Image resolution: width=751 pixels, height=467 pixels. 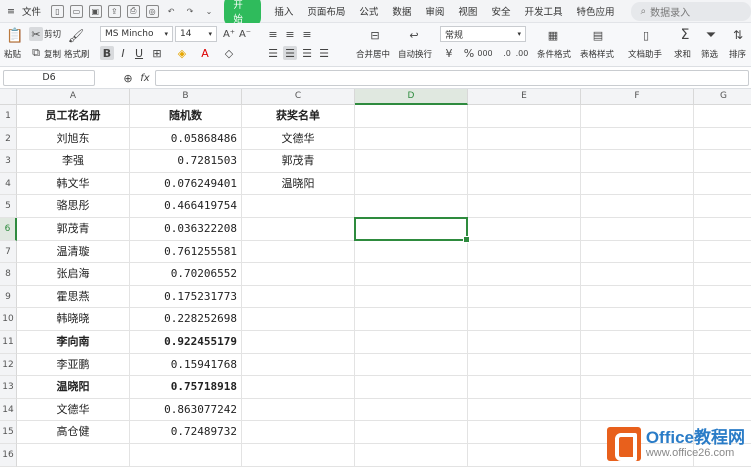 I want to click on paste-label: 粘贴, so click(x=12, y=54).